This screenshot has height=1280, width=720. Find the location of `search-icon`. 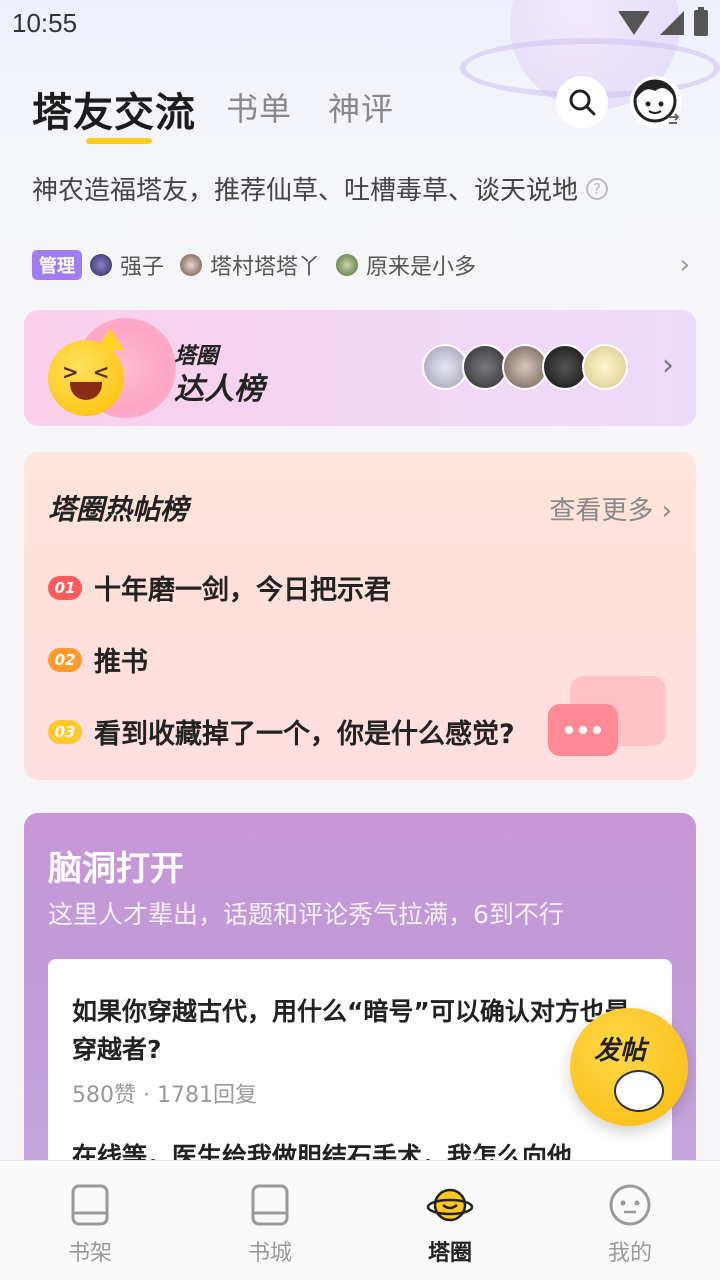

search-icon is located at coordinates (582, 102).